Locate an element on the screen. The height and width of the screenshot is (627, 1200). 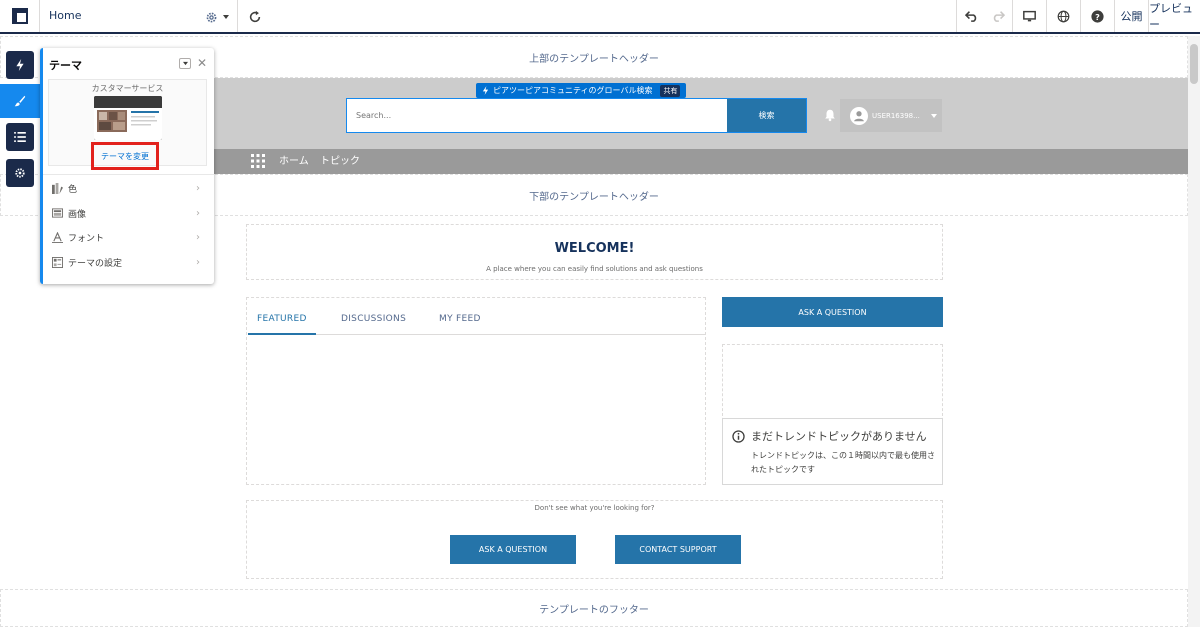
theme-item-label: 色 is located at coordinates (73, 189).